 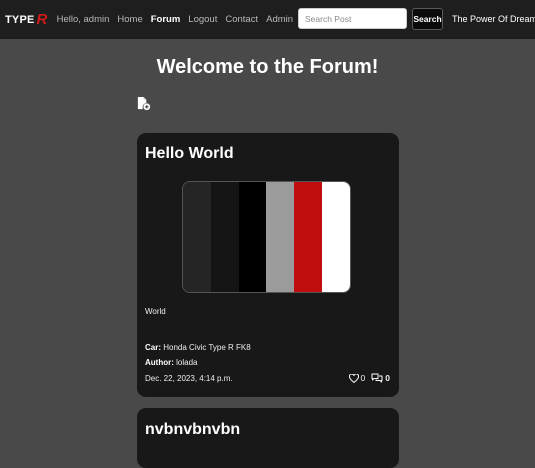 What do you see at coordinates (159, 362) in the screenshot?
I see `author-label: Author:` at bounding box center [159, 362].